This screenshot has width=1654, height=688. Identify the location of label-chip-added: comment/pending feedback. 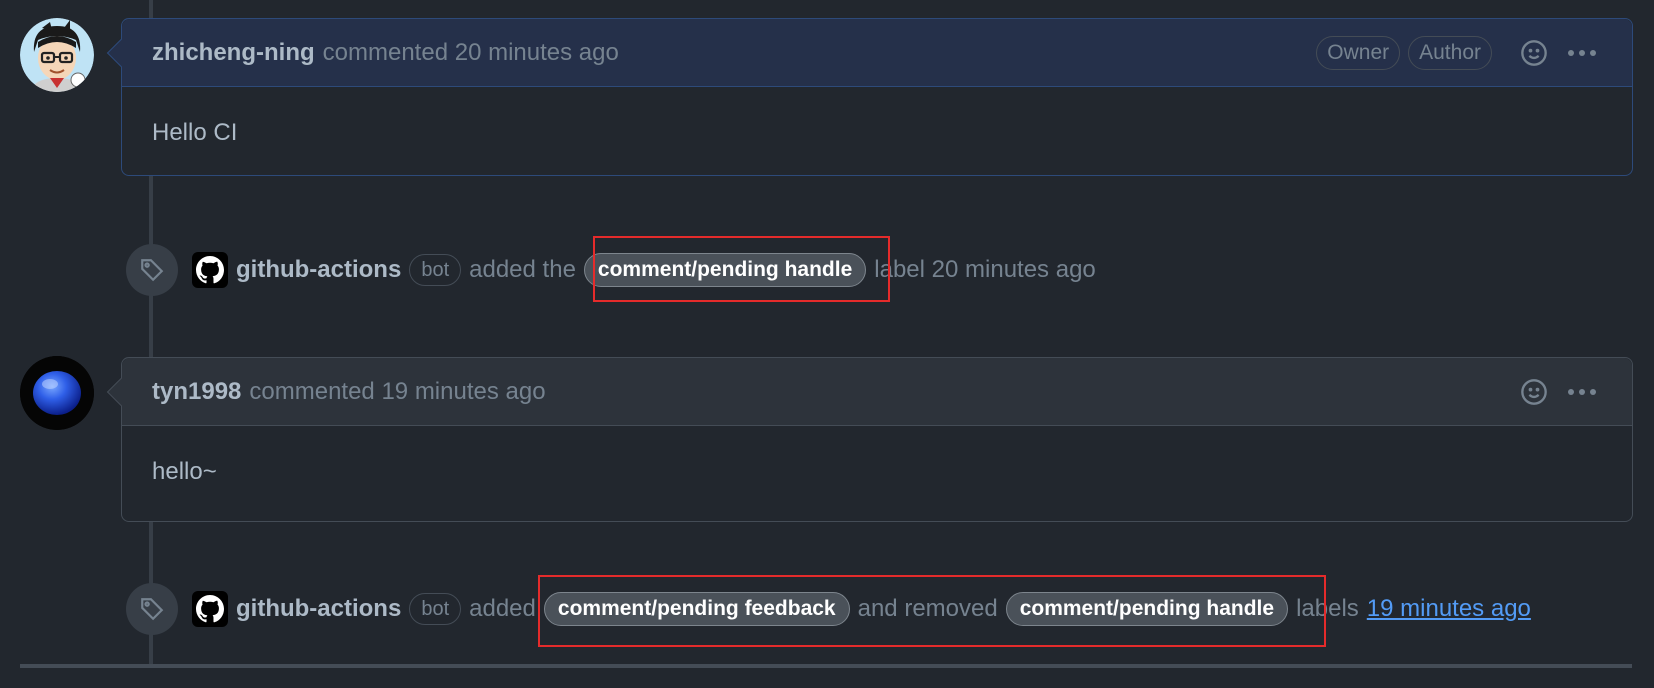
(696, 609).